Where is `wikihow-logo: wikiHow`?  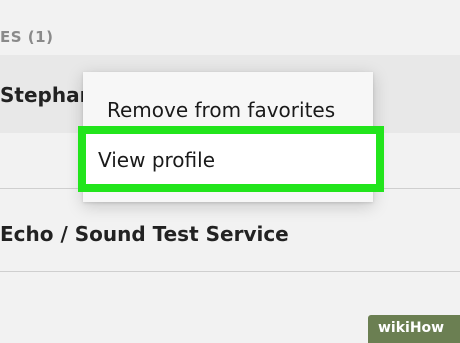
wikihow-logo: wikiHow is located at coordinates (414, 329).